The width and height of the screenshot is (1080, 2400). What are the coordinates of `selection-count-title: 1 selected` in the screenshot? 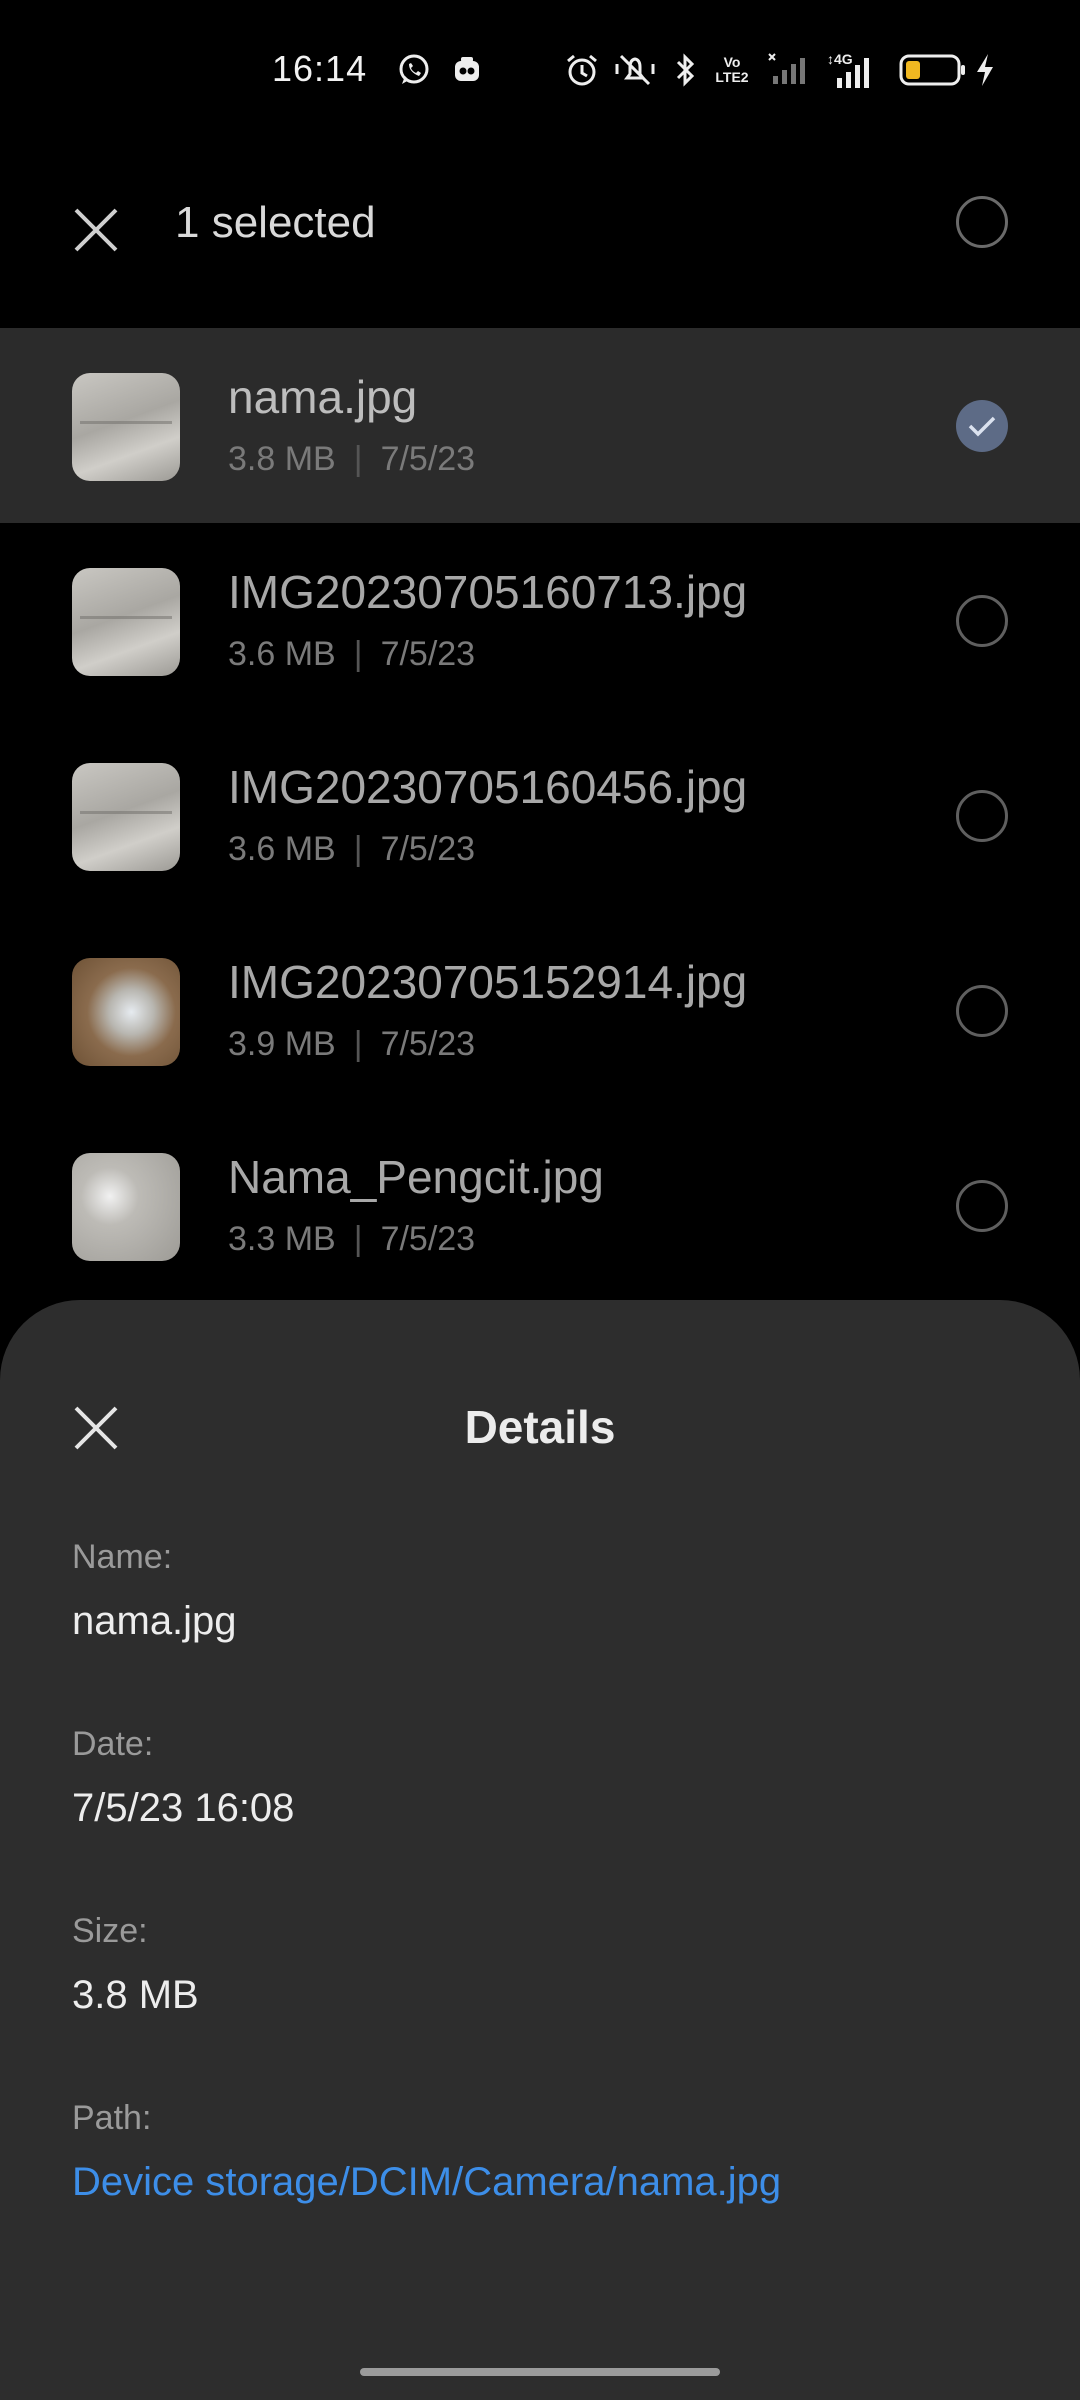 It's located at (275, 222).